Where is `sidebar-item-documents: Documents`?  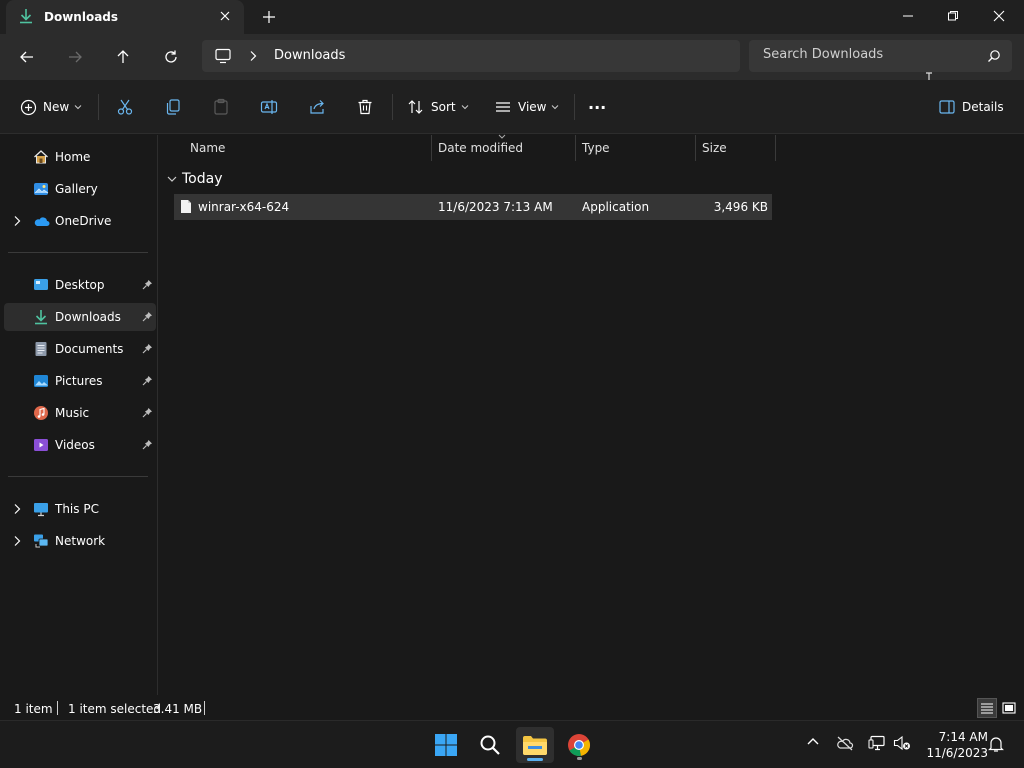
sidebar-item-documents: Documents is located at coordinates (80, 349).